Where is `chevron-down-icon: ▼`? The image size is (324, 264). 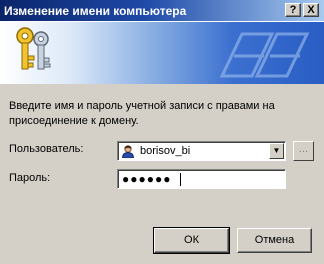 chevron-down-icon: ▼ is located at coordinates (276, 151).